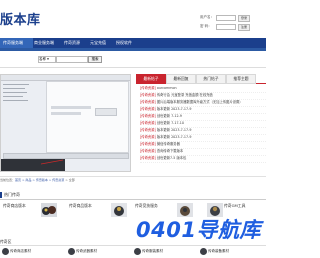 The image size is (320, 258). What do you see at coordinates (166, 88) in the screenshot?
I see `news-title: ourcommon` at bounding box center [166, 88].